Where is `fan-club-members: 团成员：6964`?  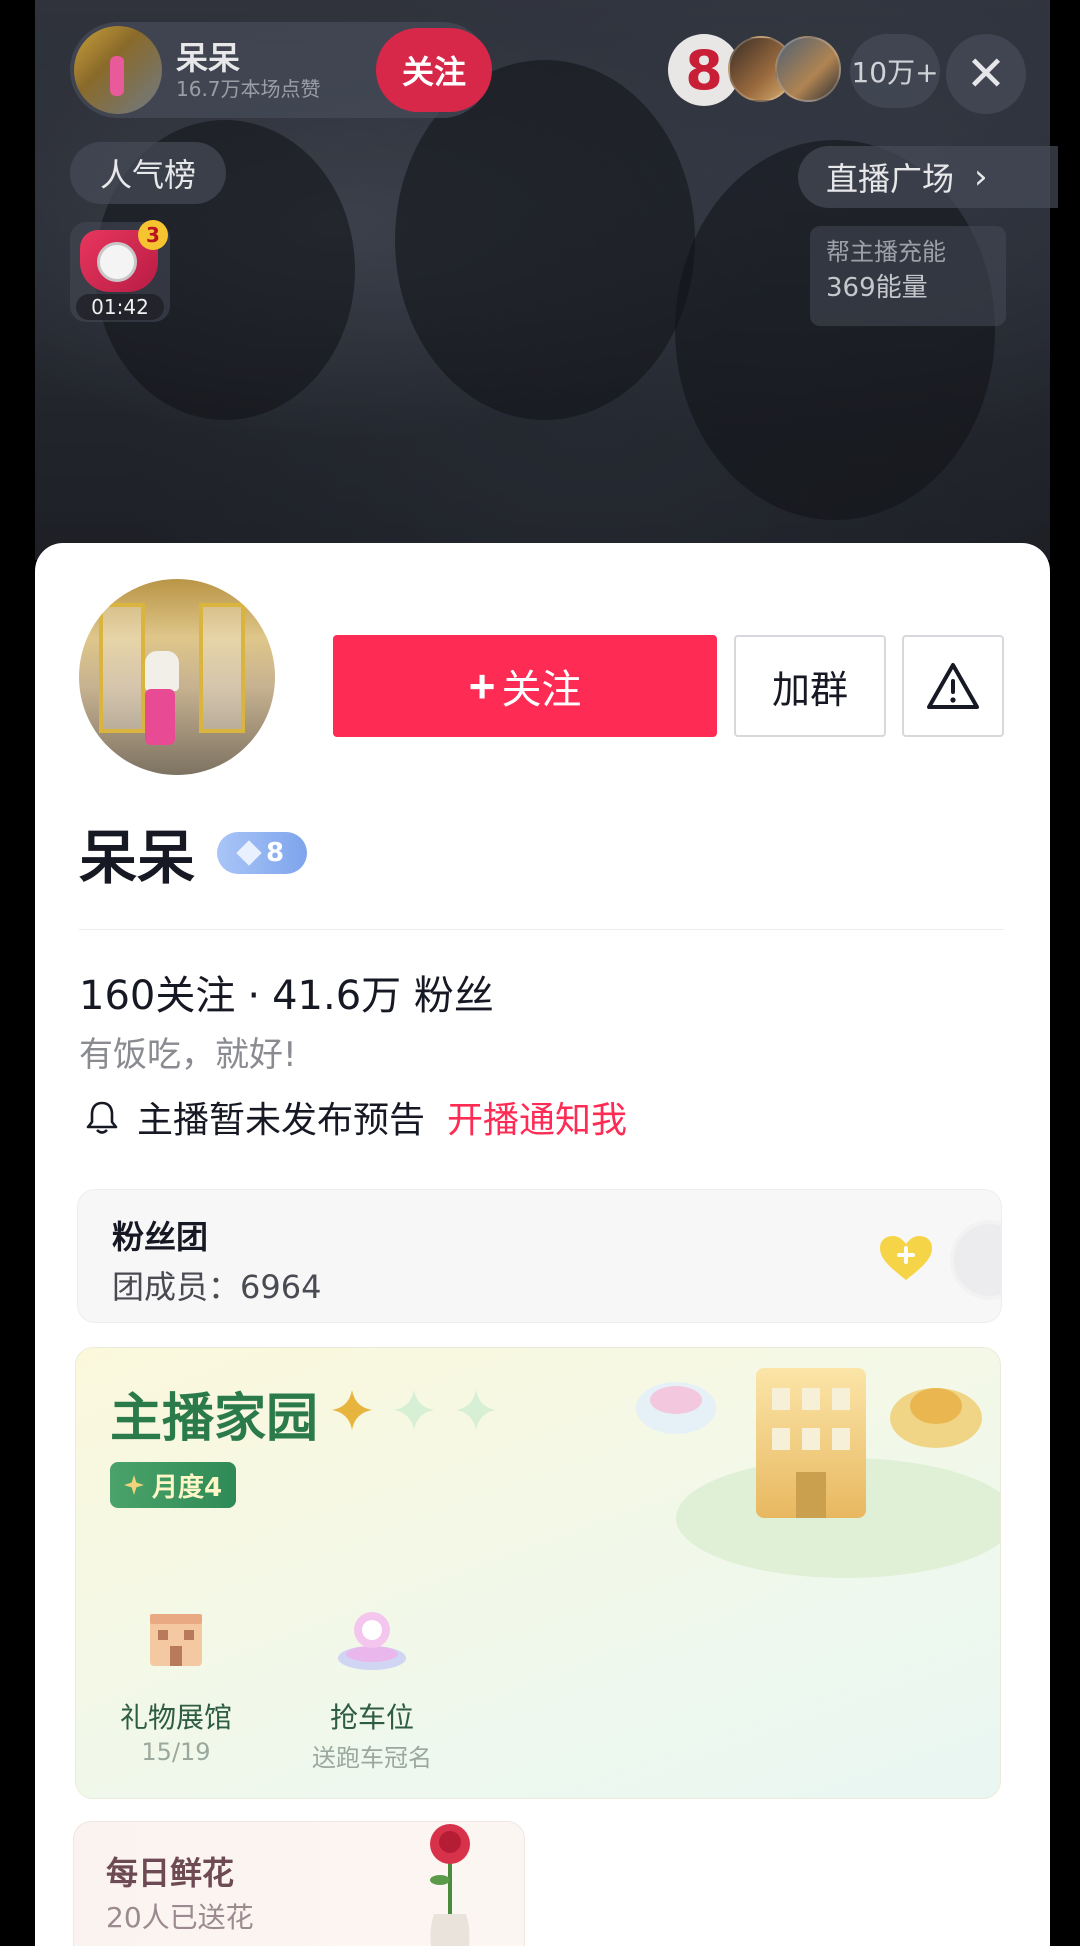 fan-club-members: 团成员：6964 is located at coordinates (217, 1287).